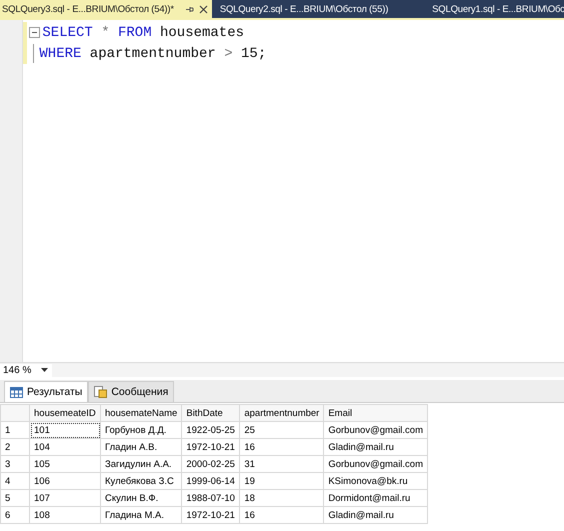 This screenshot has height=531, width=564. What do you see at coordinates (253, 54) in the screenshot?
I see `code-token: 15;` at bounding box center [253, 54].